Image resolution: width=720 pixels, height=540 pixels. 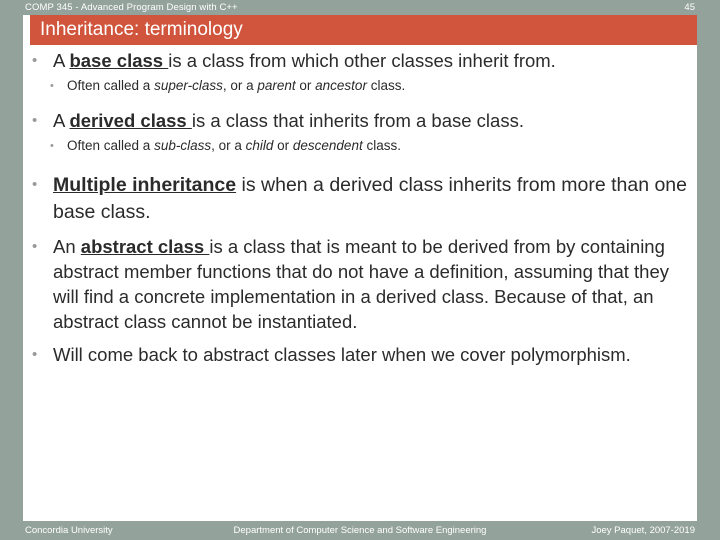 I want to click on left-margin-band, so click(x=11, y=270).